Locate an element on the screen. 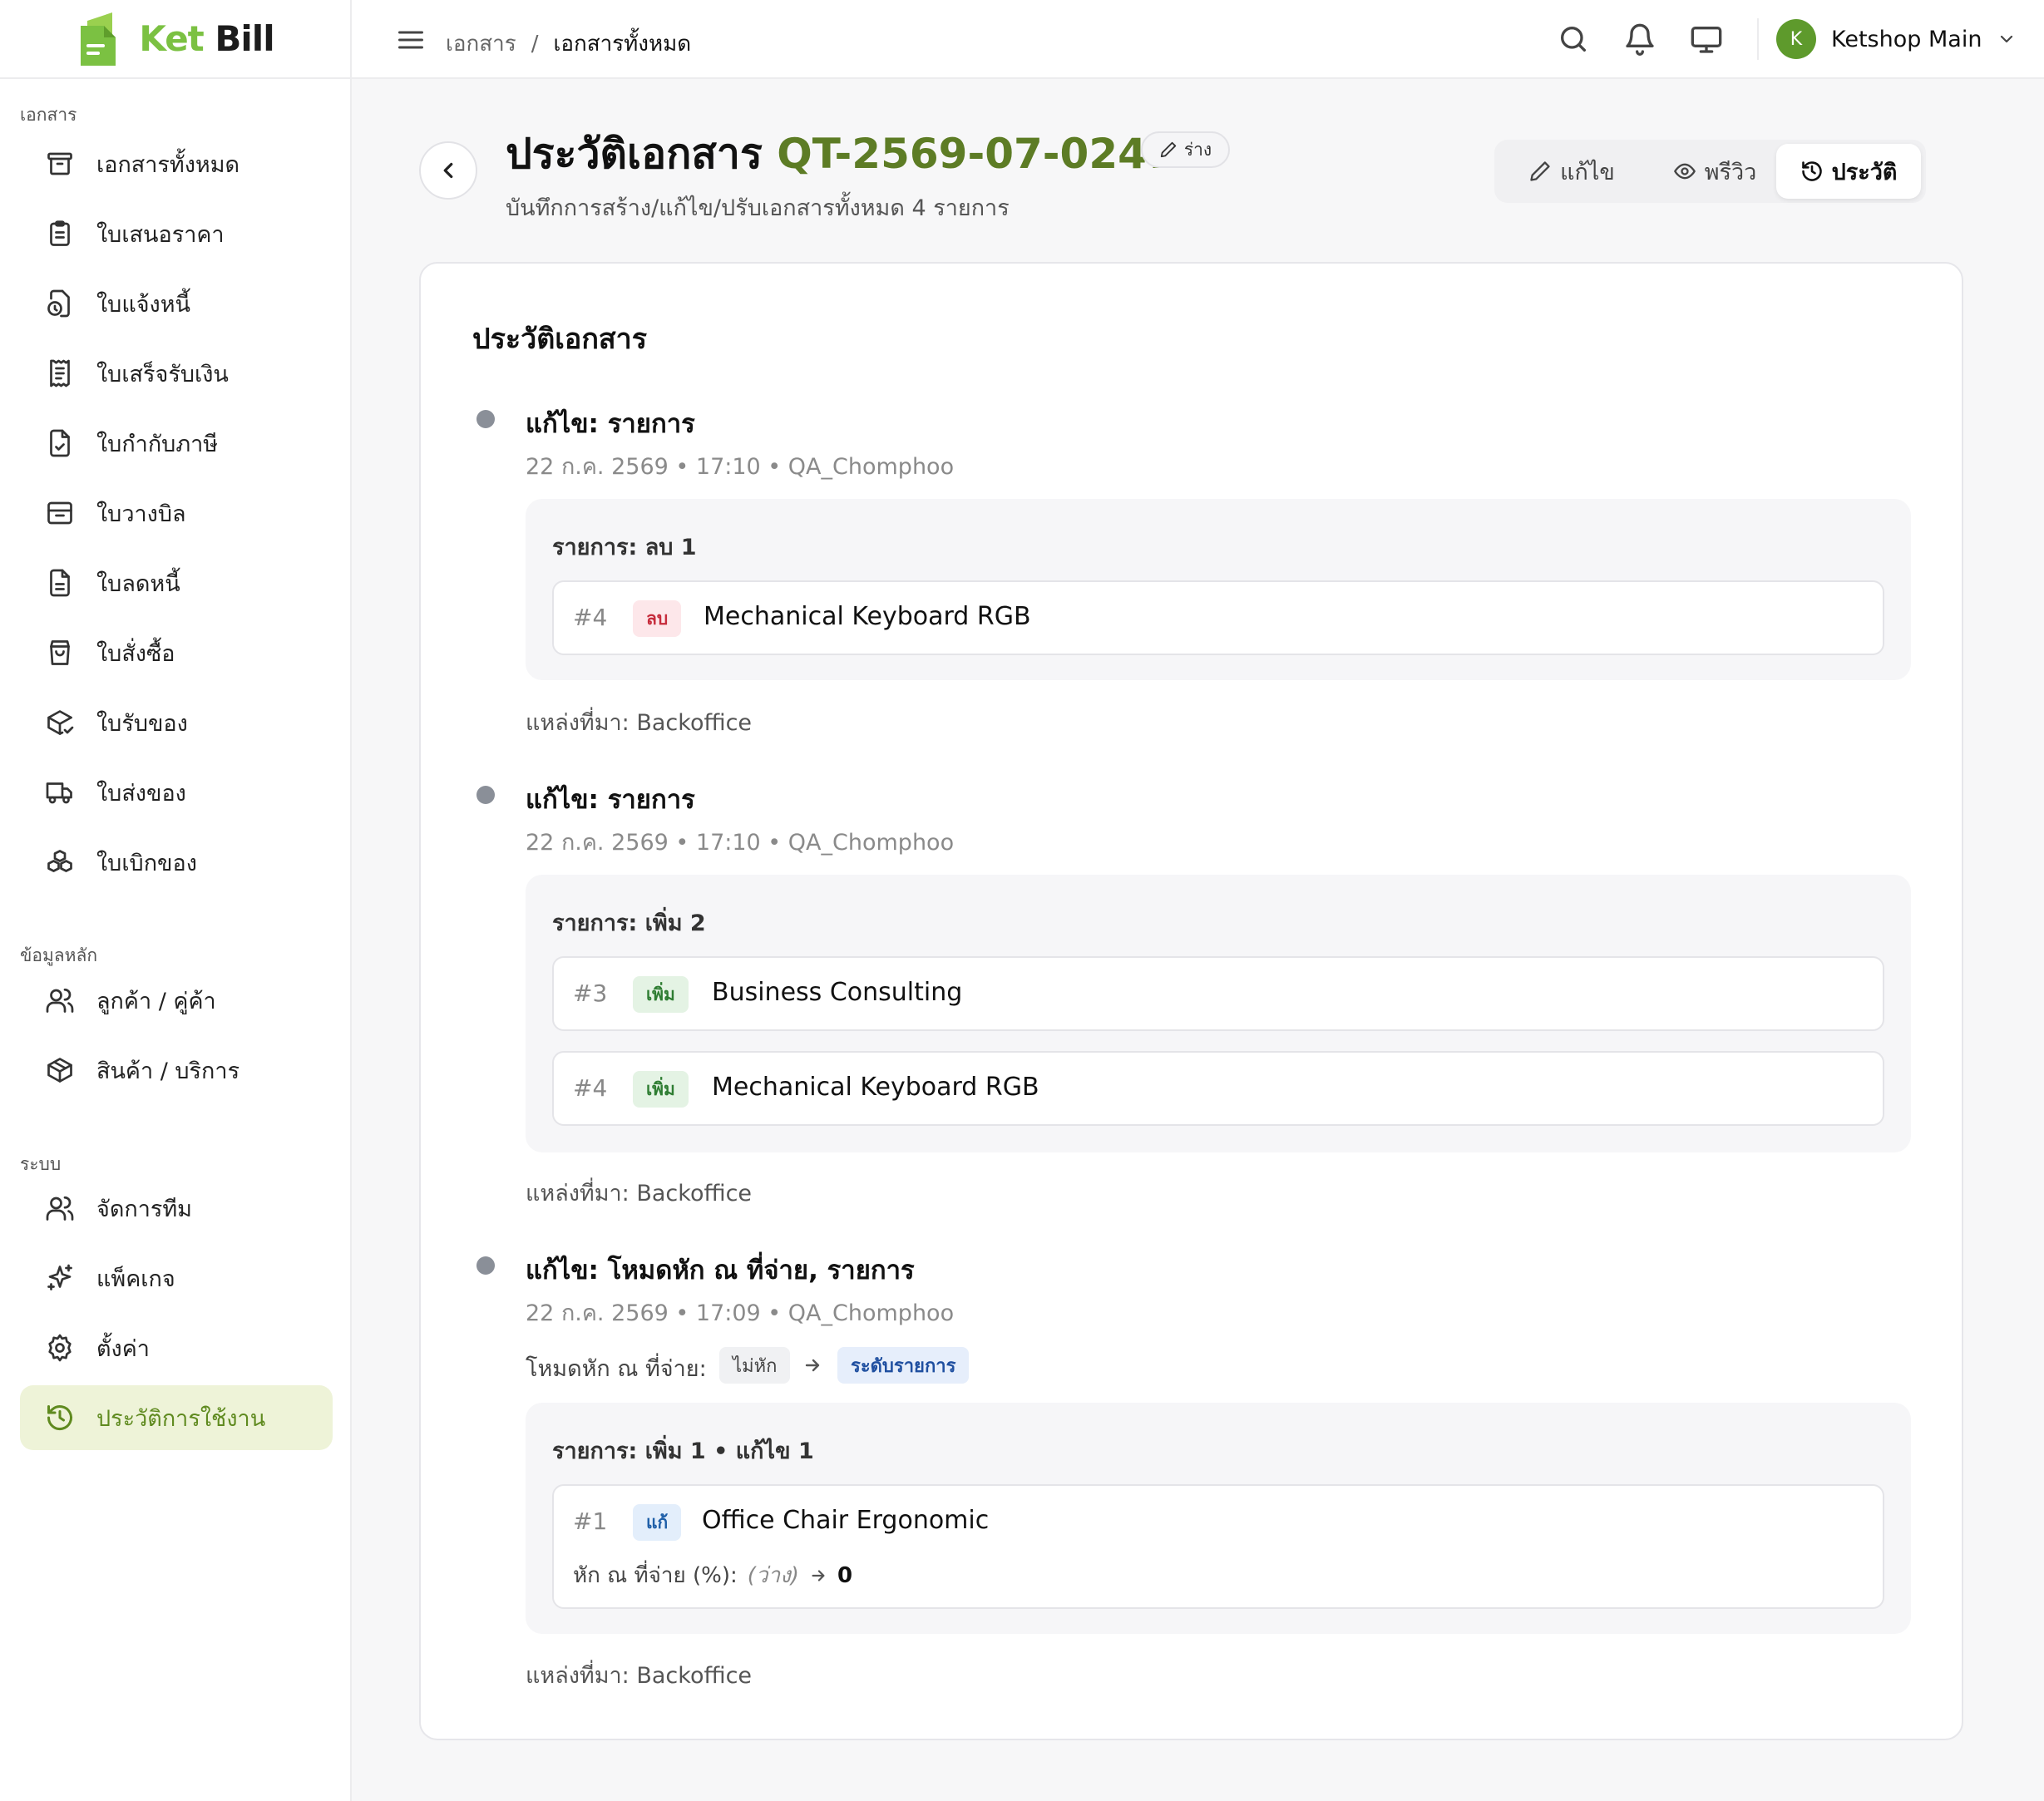 The height and width of the screenshot is (1801, 2044). list-item: #4 ลบ Mechanical Keyboard RGB is located at coordinates (1218, 617).